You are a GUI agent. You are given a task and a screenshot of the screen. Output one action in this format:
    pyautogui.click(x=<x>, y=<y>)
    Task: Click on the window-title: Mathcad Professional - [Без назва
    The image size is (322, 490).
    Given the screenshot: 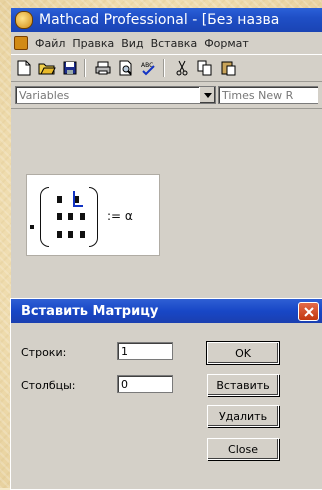 What is the action you would take?
    pyautogui.click(x=159, y=20)
    